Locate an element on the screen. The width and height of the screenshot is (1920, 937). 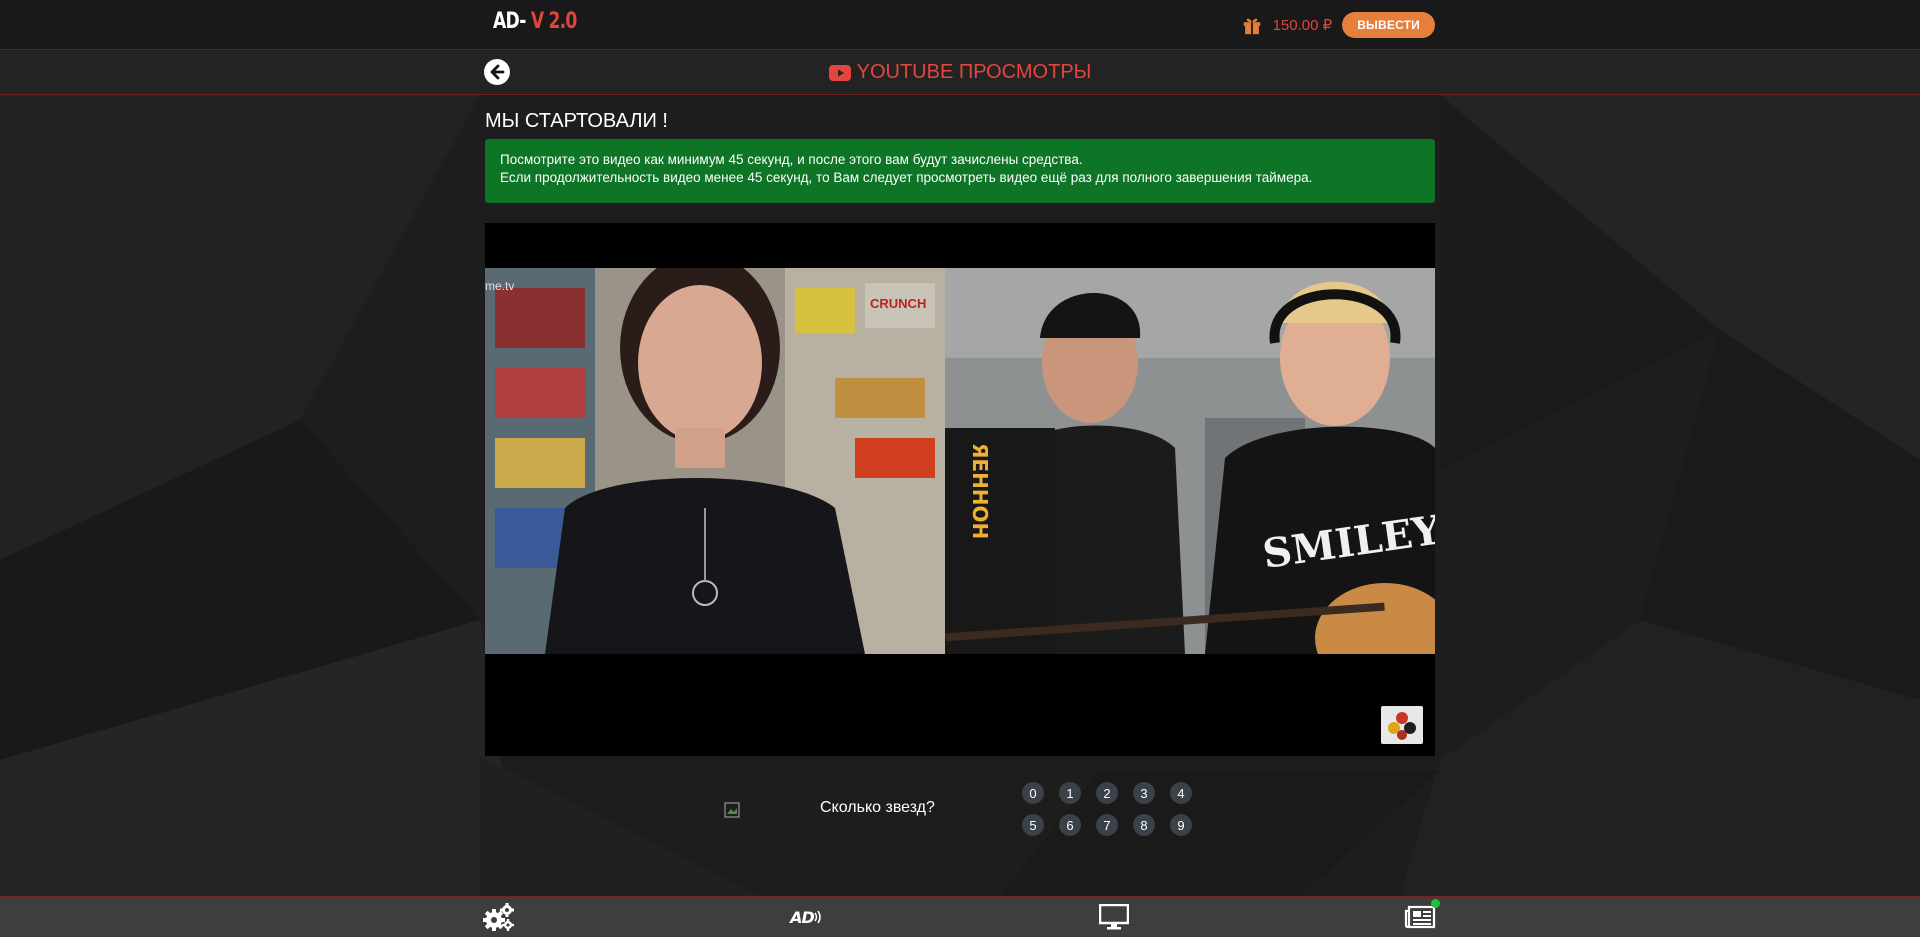
nav-ad-button: AD is located at coordinates (807, 917).